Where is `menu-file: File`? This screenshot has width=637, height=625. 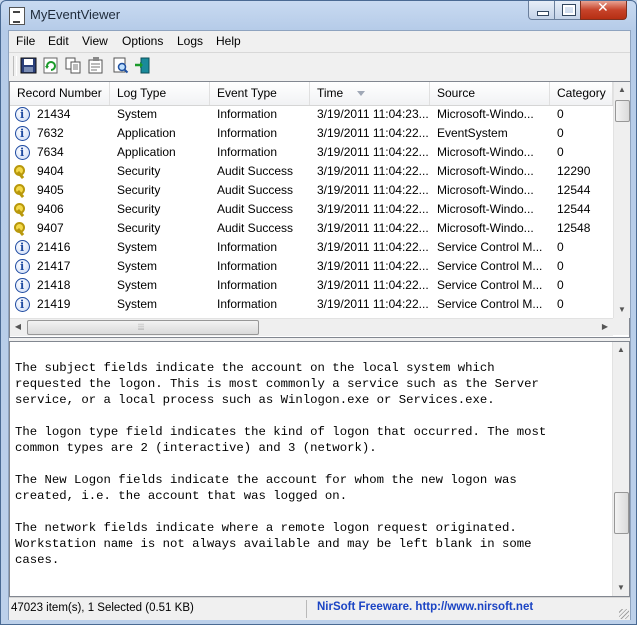 menu-file: File is located at coordinates (25, 41).